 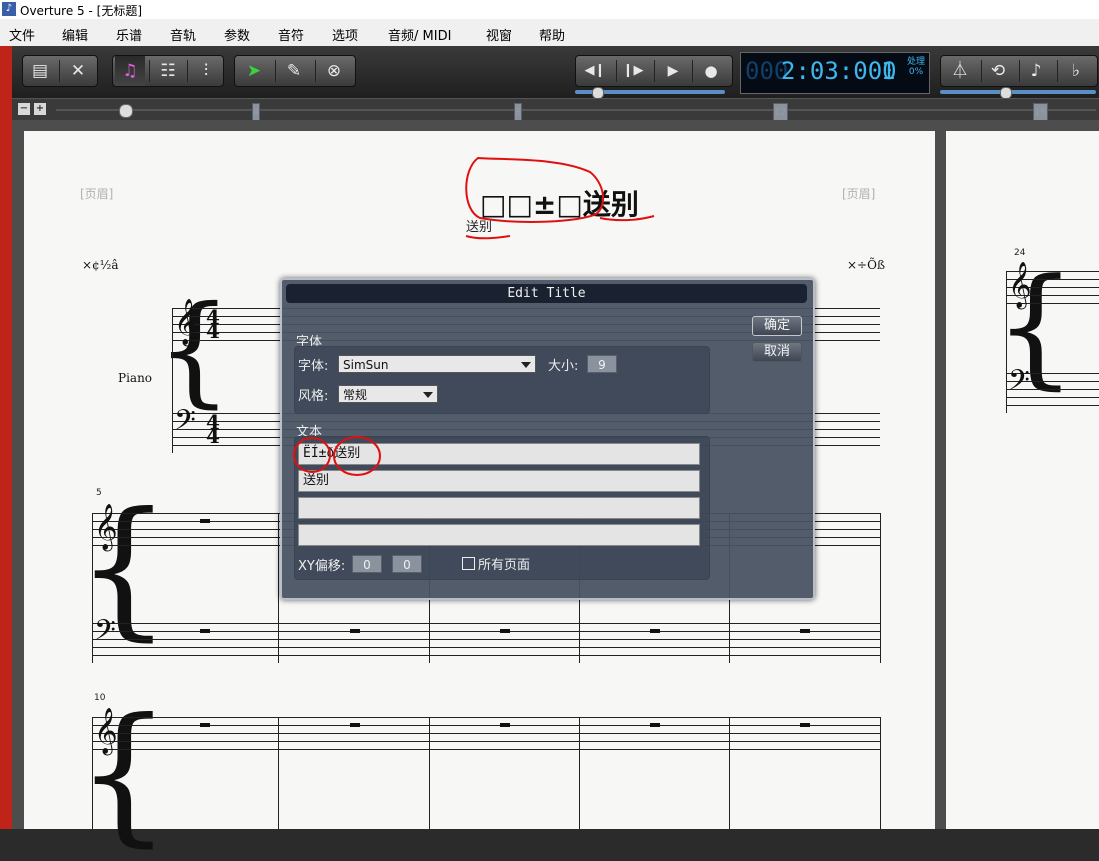 What do you see at coordinates (866, 265) in the screenshot?
I see `composer-text: ×÷Õß` at bounding box center [866, 265].